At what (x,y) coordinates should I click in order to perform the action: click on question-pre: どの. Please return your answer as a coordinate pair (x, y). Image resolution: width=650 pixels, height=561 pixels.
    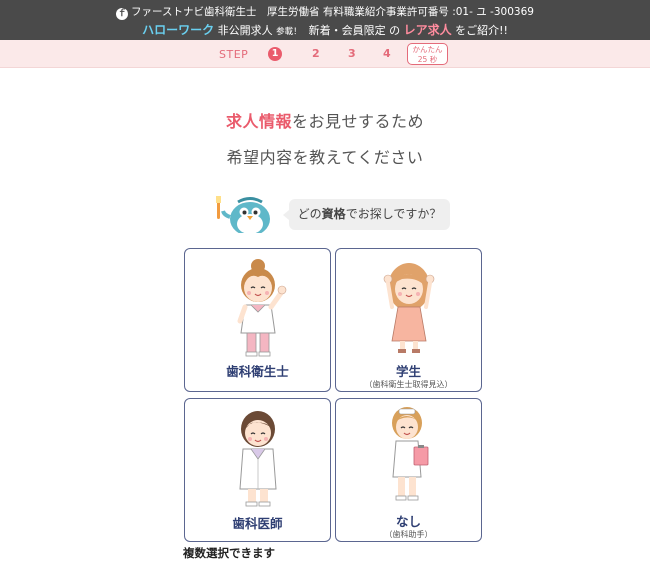
    Looking at the image, I should click on (309, 214).